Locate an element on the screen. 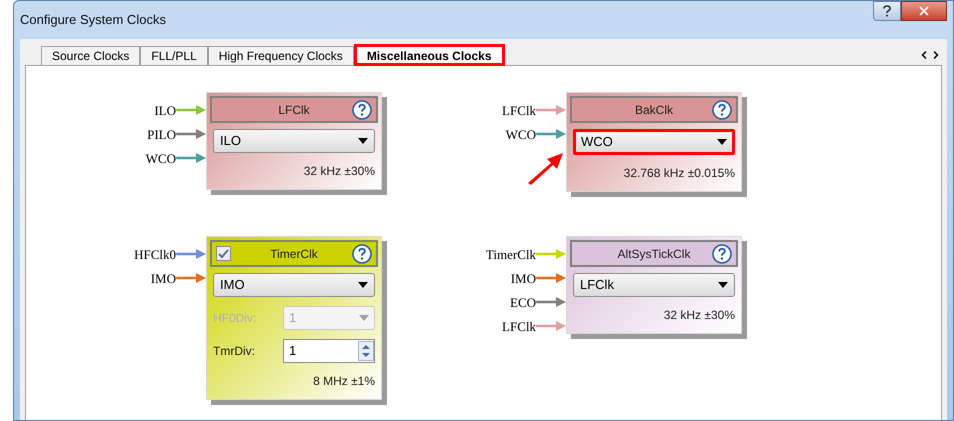 Image resolution: width=954 pixels, height=421 pixels. input-label: ILO is located at coordinates (165, 110).